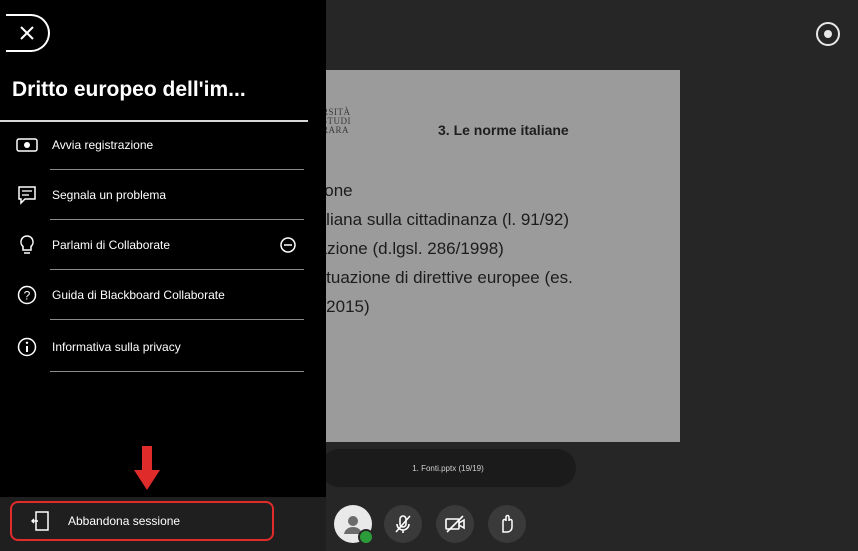  I want to click on leave-session-button: Abbandona sessione, so click(142, 521).